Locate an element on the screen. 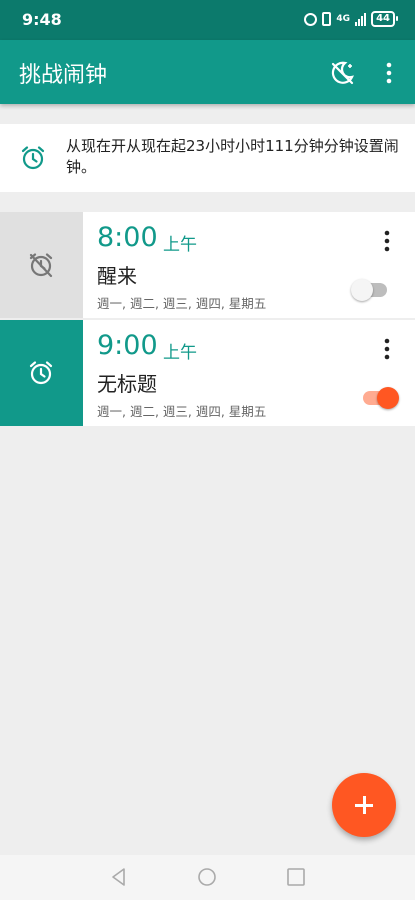 The image size is (415, 900). alarm-time: 9:00 is located at coordinates (127, 345).